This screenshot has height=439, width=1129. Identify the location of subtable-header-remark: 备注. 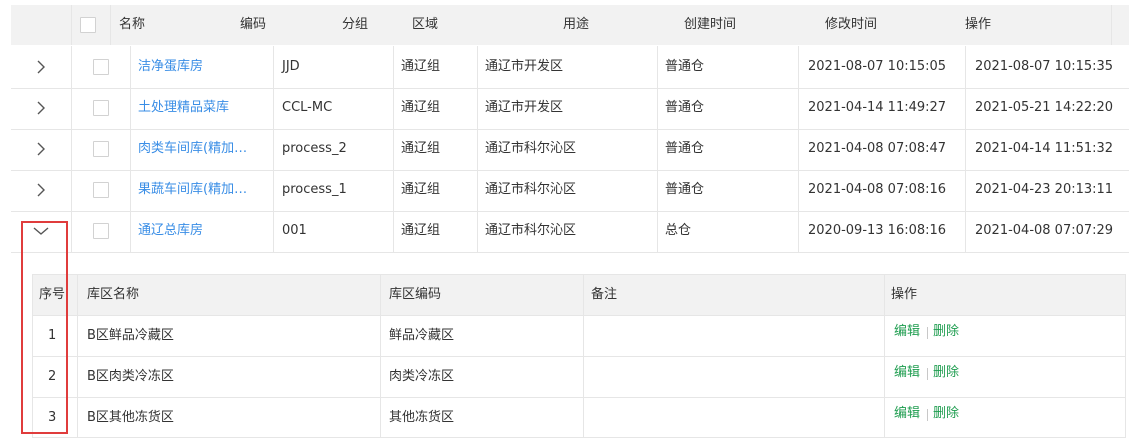
(604, 294).